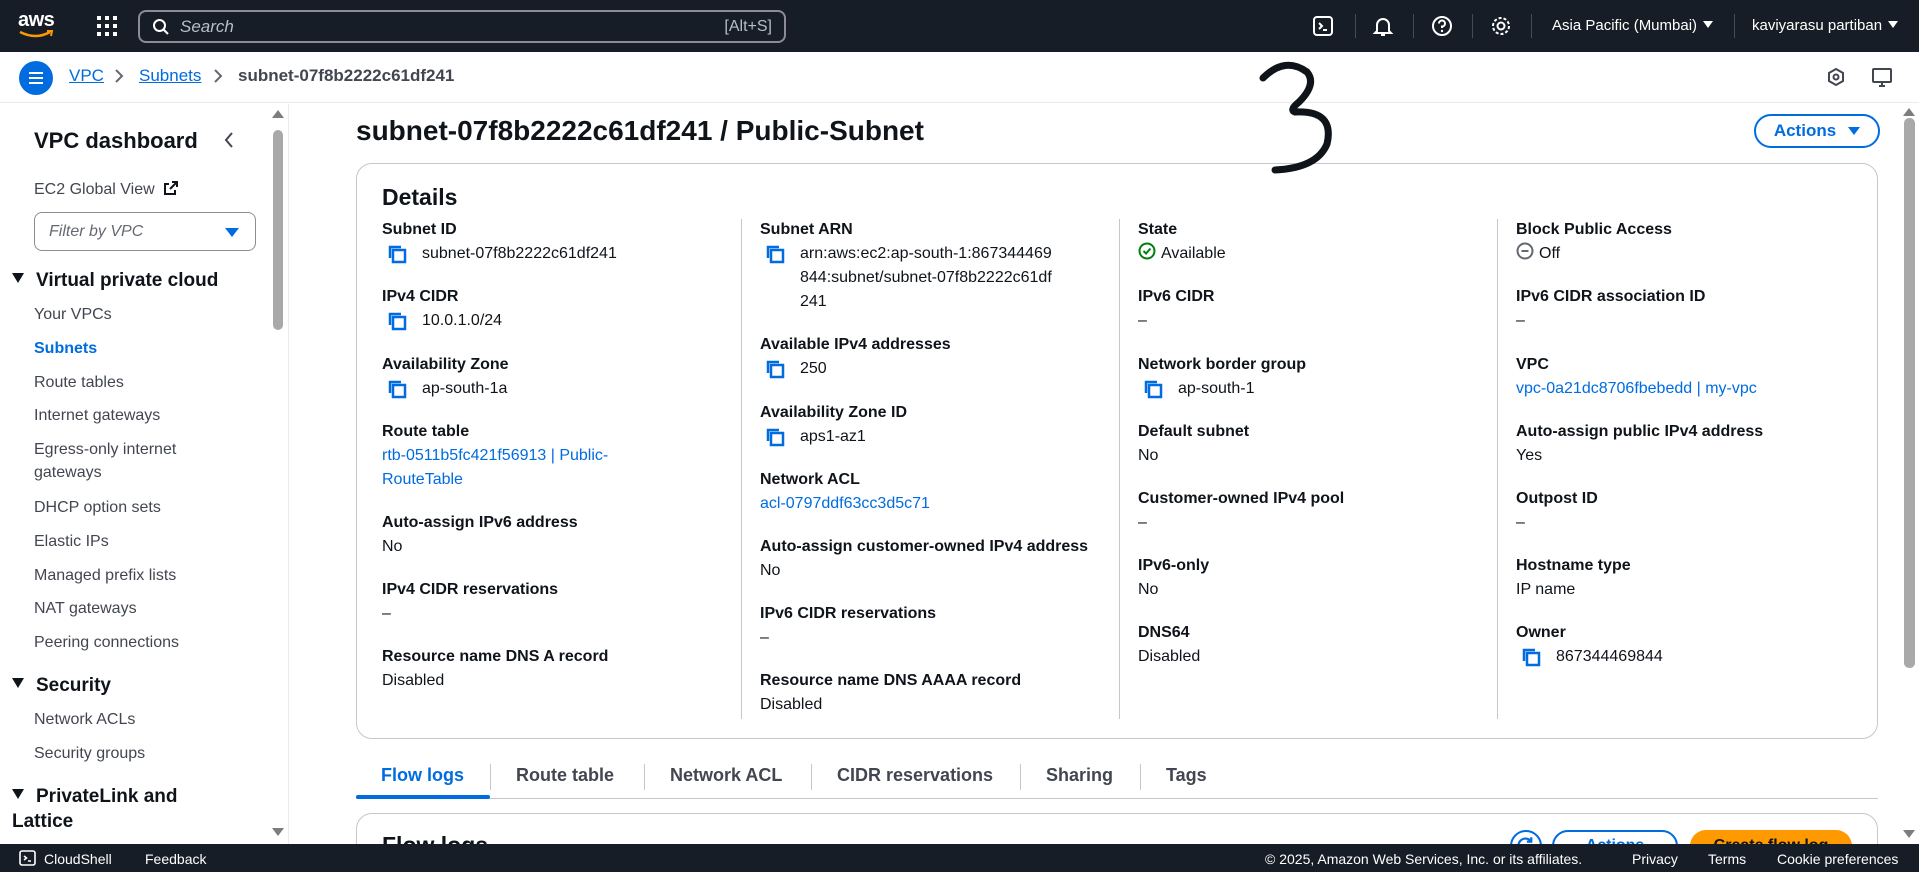 The height and width of the screenshot is (872, 1919). What do you see at coordinates (452, 27) in the screenshot?
I see `search-input: Search` at bounding box center [452, 27].